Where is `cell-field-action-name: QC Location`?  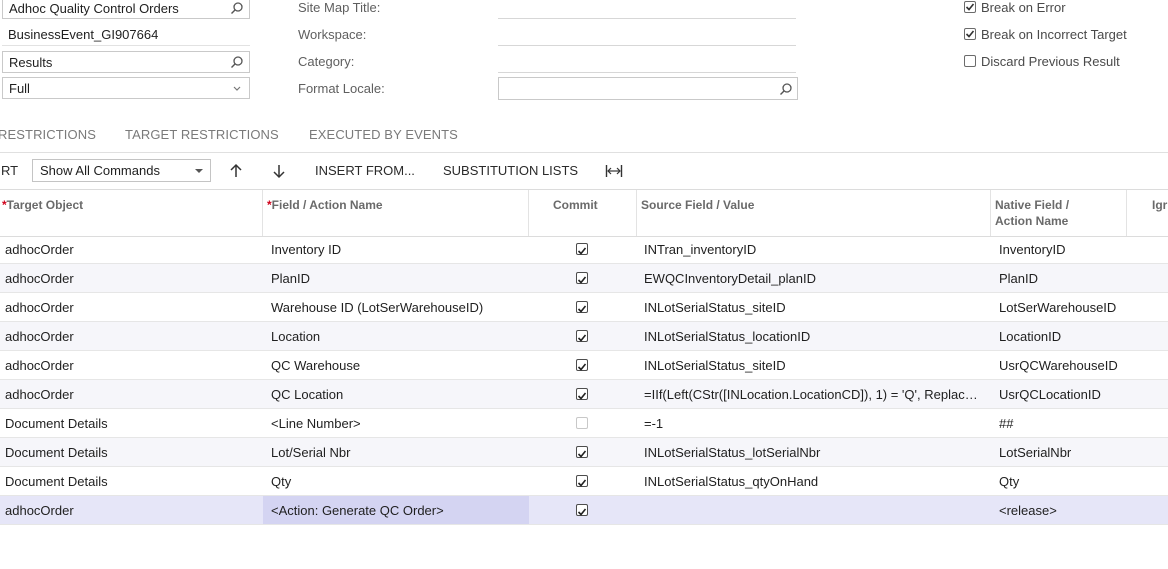 cell-field-action-name: QC Location is located at coordinates (397, 394).